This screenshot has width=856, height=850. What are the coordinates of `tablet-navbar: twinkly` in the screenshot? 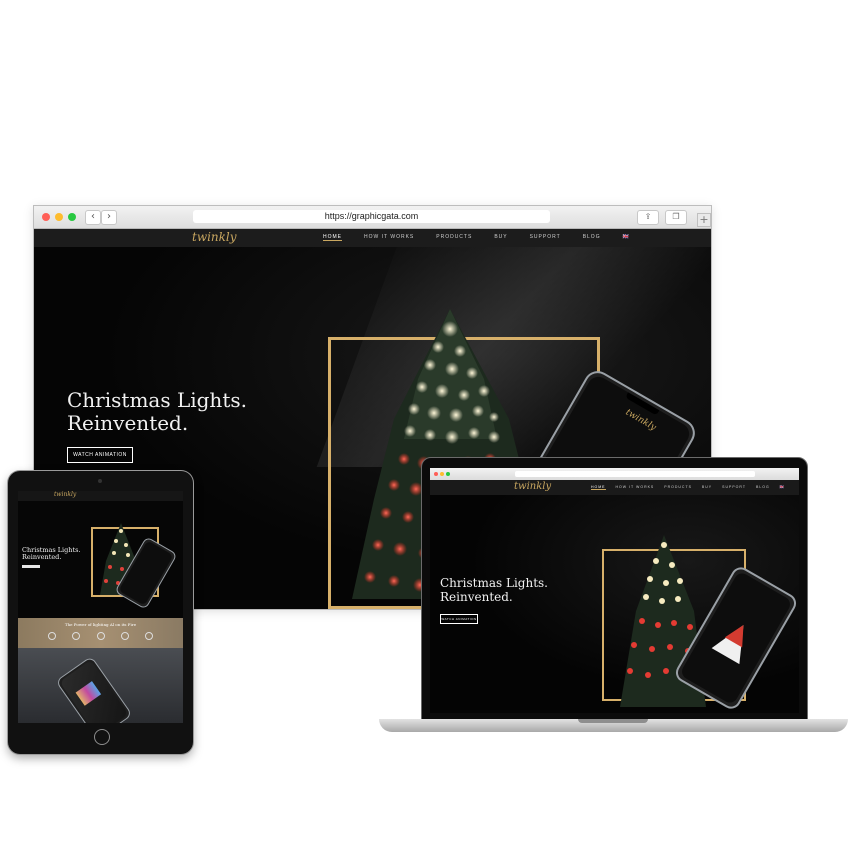 It's located at (100, 496).